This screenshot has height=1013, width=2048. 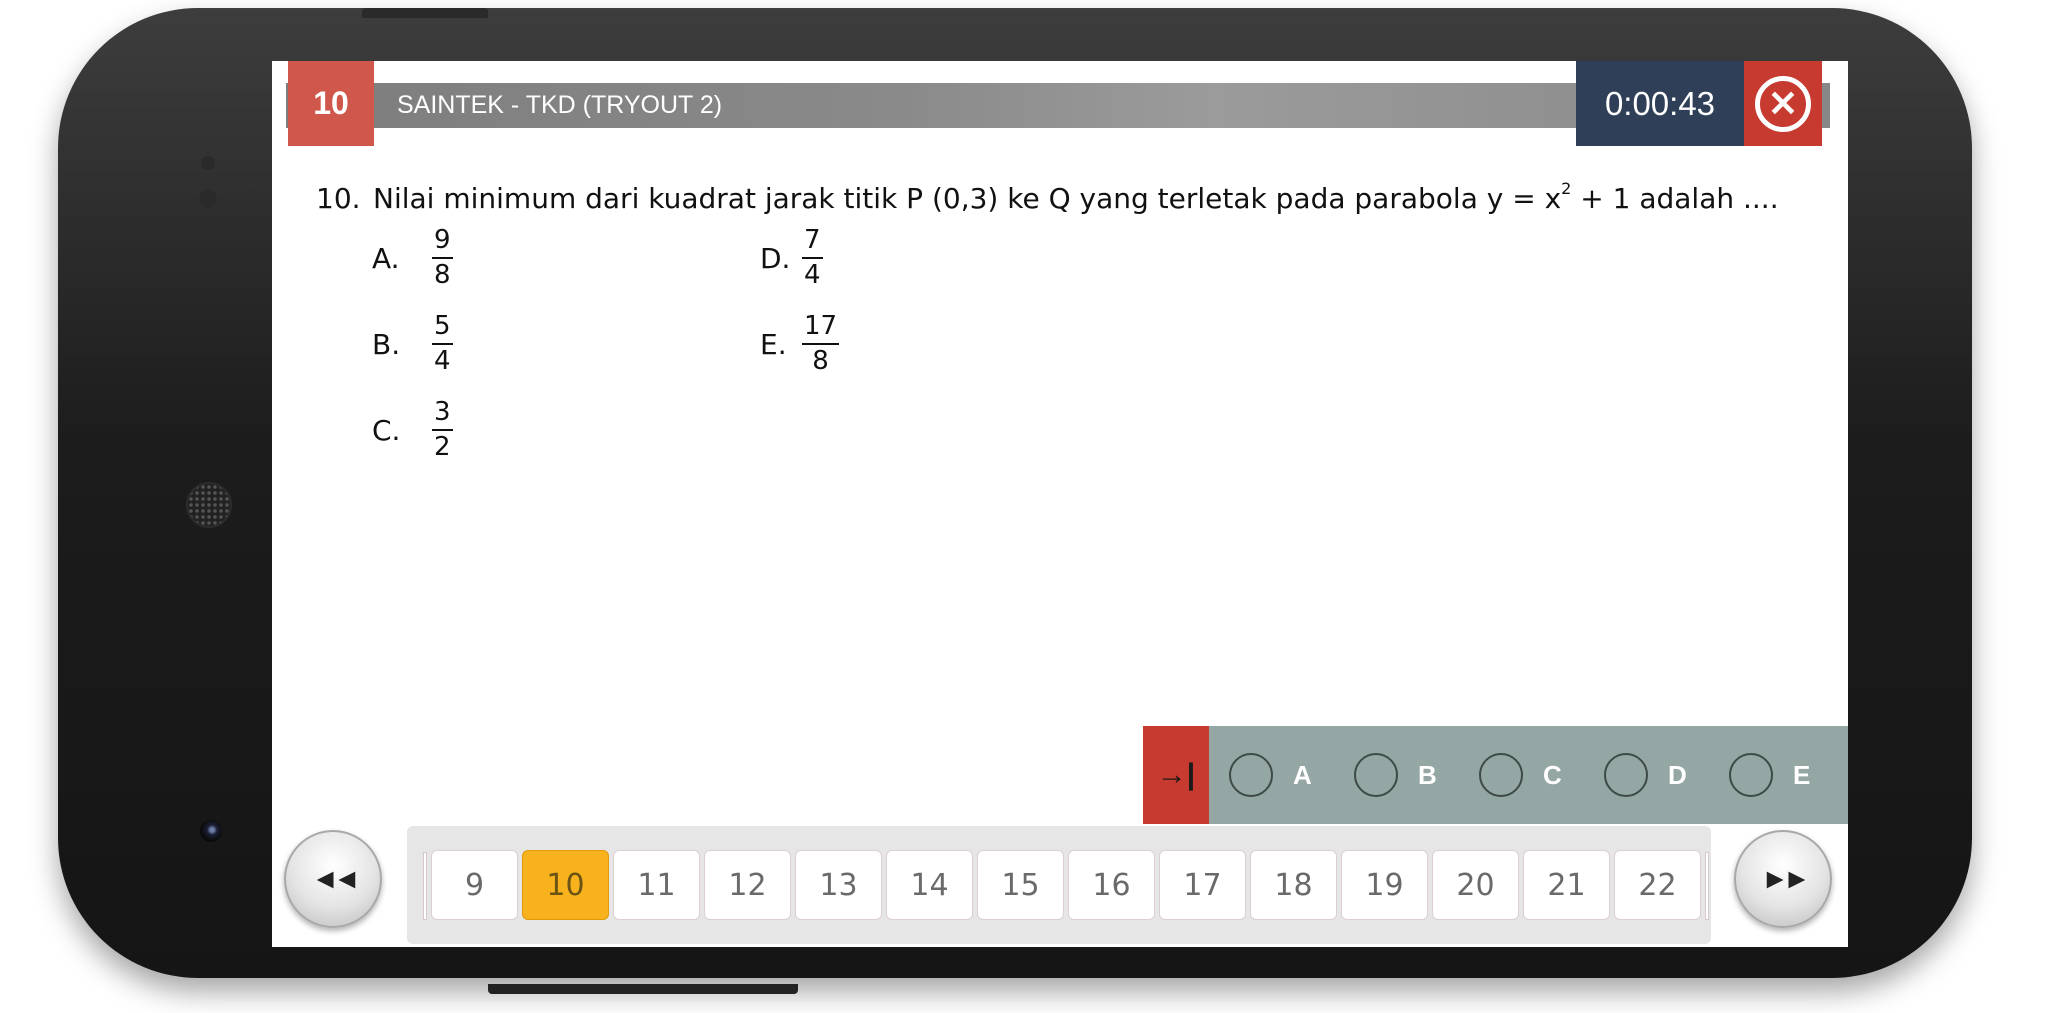 What do you see at coordinates (208, 163) in the screenshot?
I see `proximity-sensor` at bounding box center [208, 163].